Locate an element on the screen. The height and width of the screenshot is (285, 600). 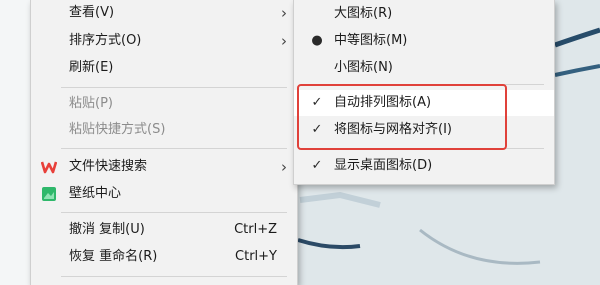
wallpaper-icon is located at coordinates (49, 194).